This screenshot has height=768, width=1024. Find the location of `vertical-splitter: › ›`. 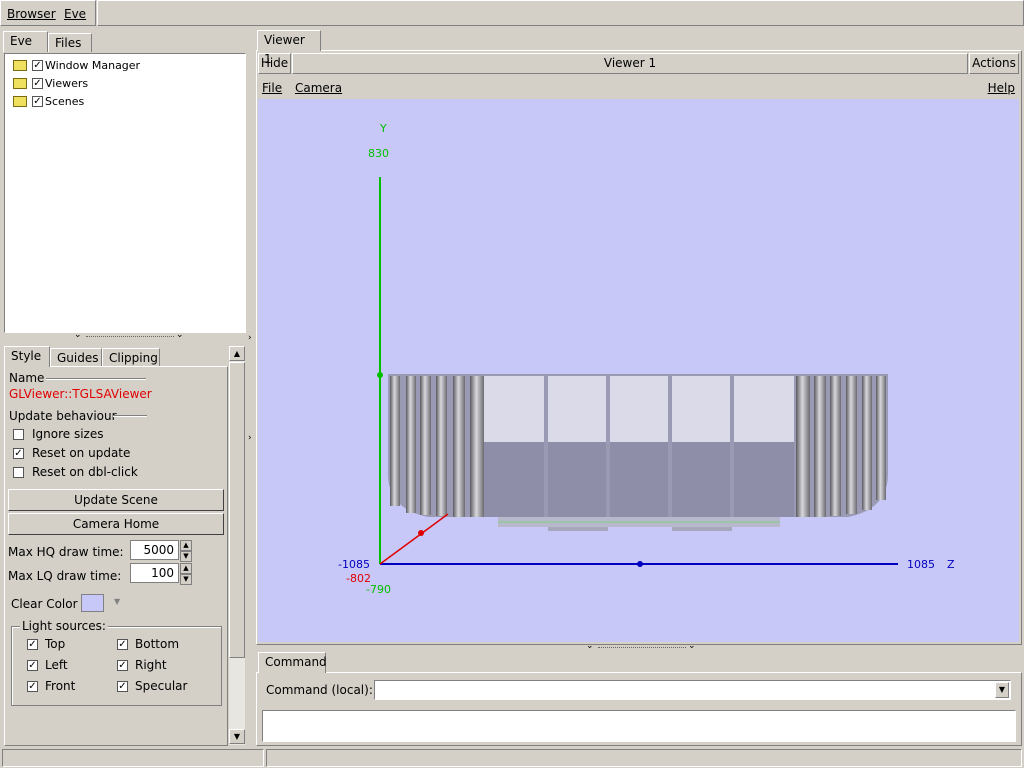

vertical-splitter: › › is located at coordinates (251, 387).